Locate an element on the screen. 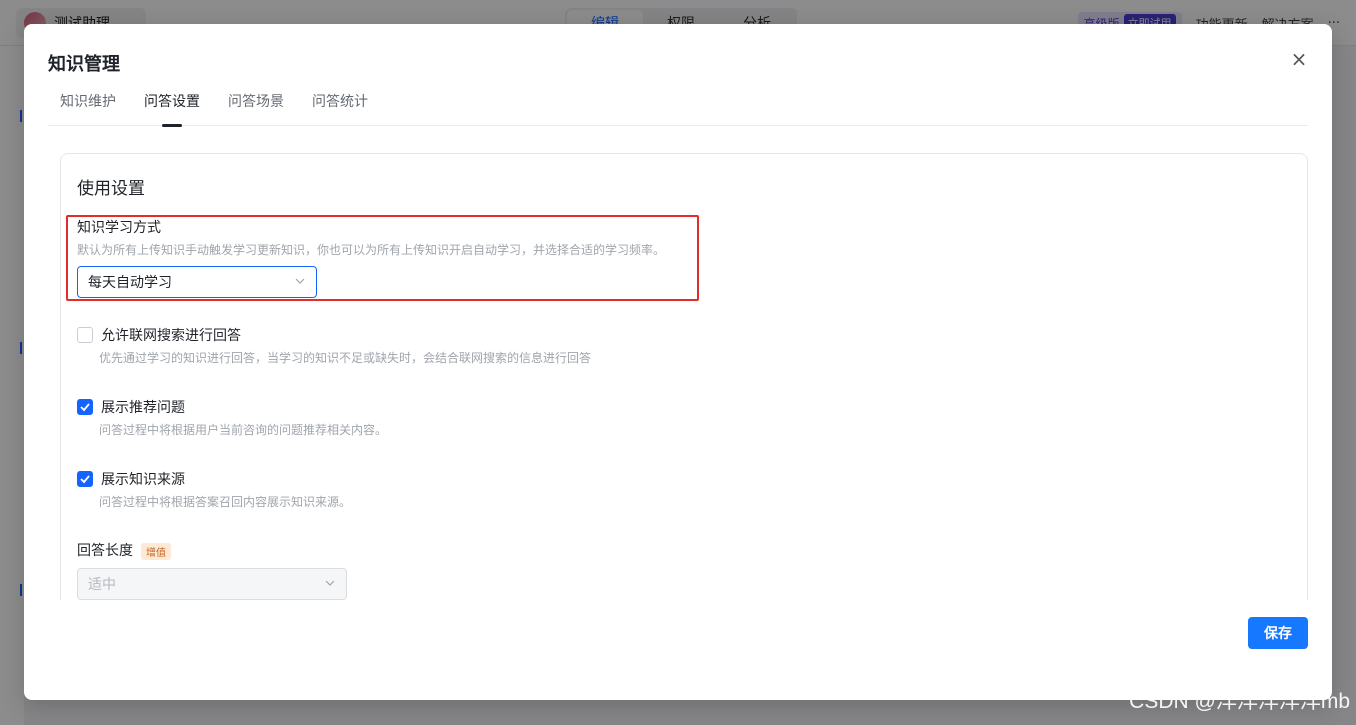 This screenshot has height=725, width=1356. option-web-search: 允许联网搜索进行回答 is located at coordinates (159, 335).